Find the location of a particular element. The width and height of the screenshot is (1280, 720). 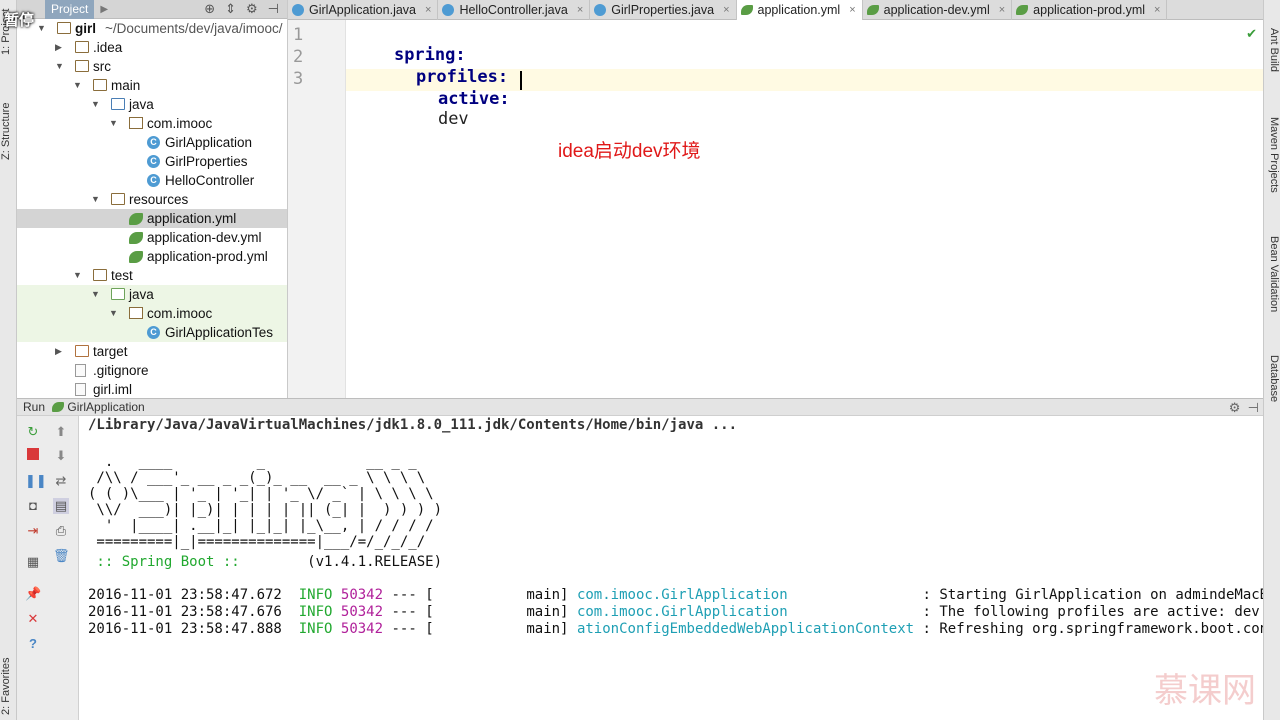

pause-icon: ❚❚ is located at coordinates (36, 481).